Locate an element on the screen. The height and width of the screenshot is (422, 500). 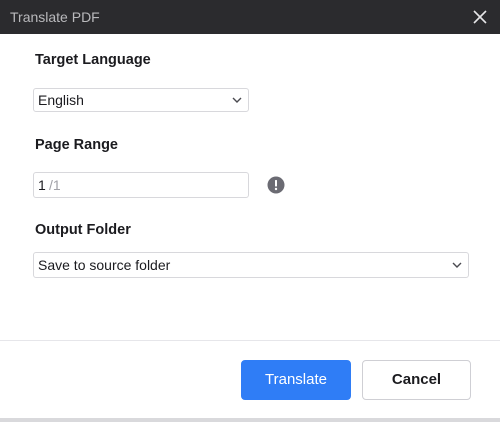
page-range-input: 1 /1 is located at coordinates (141, 185).